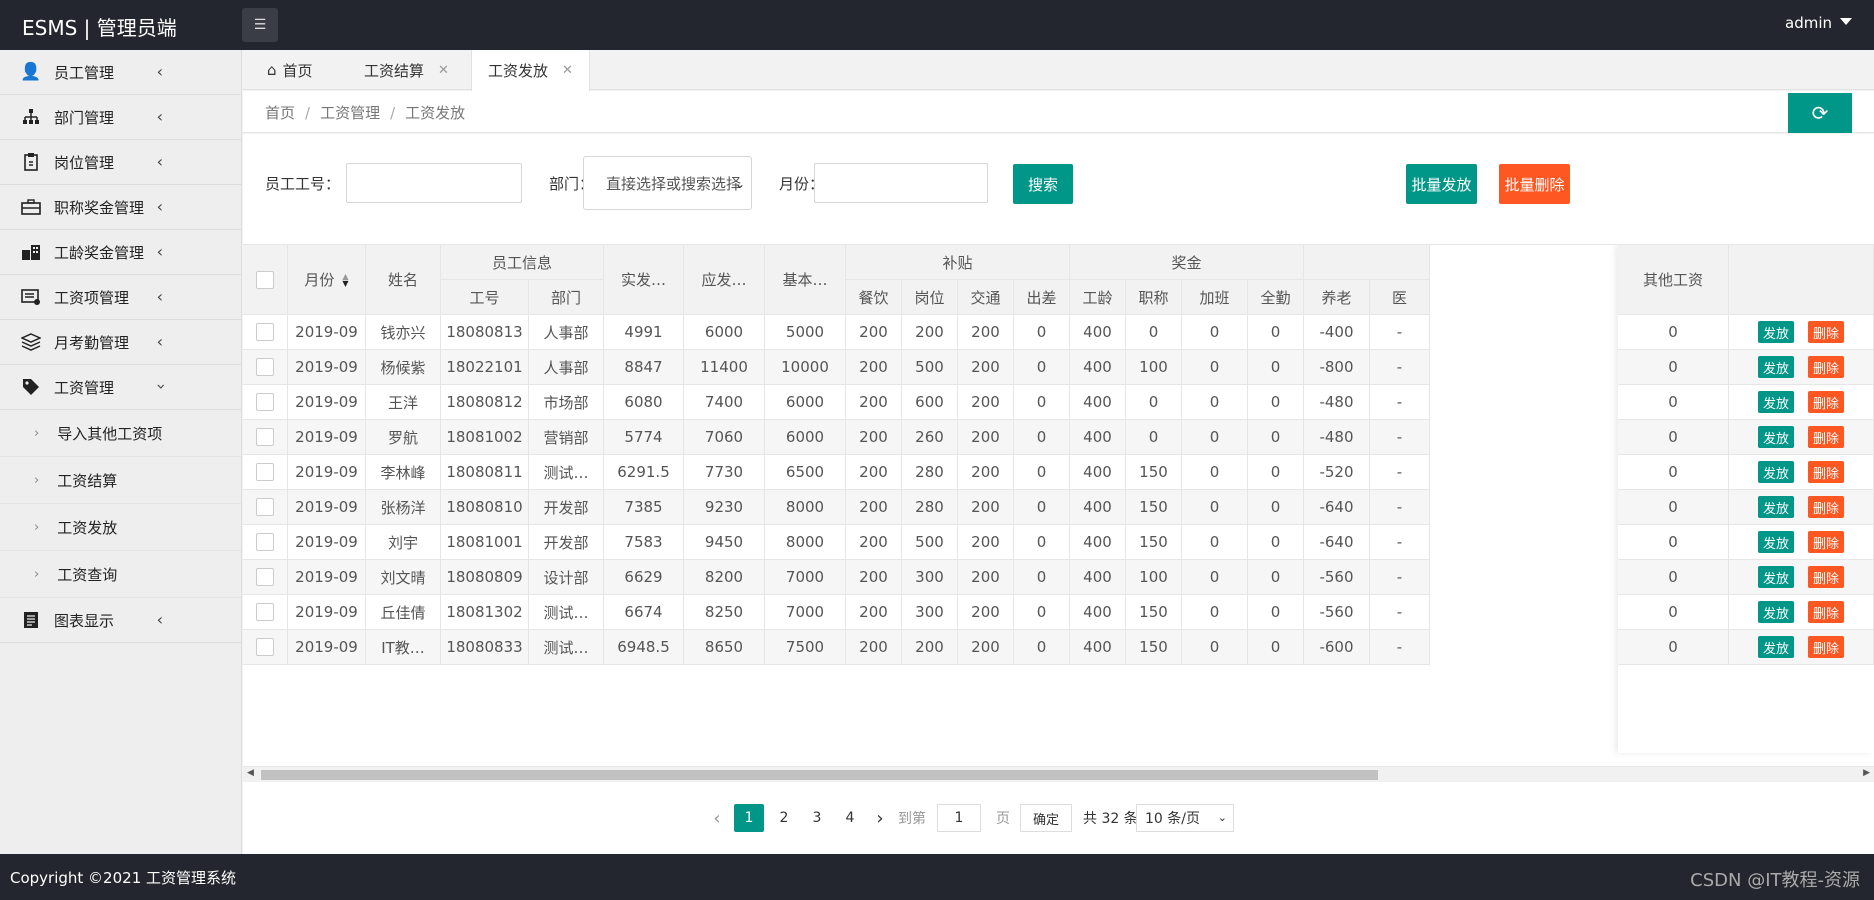  I want to click on header-medical: 医, so click(1400, 297).